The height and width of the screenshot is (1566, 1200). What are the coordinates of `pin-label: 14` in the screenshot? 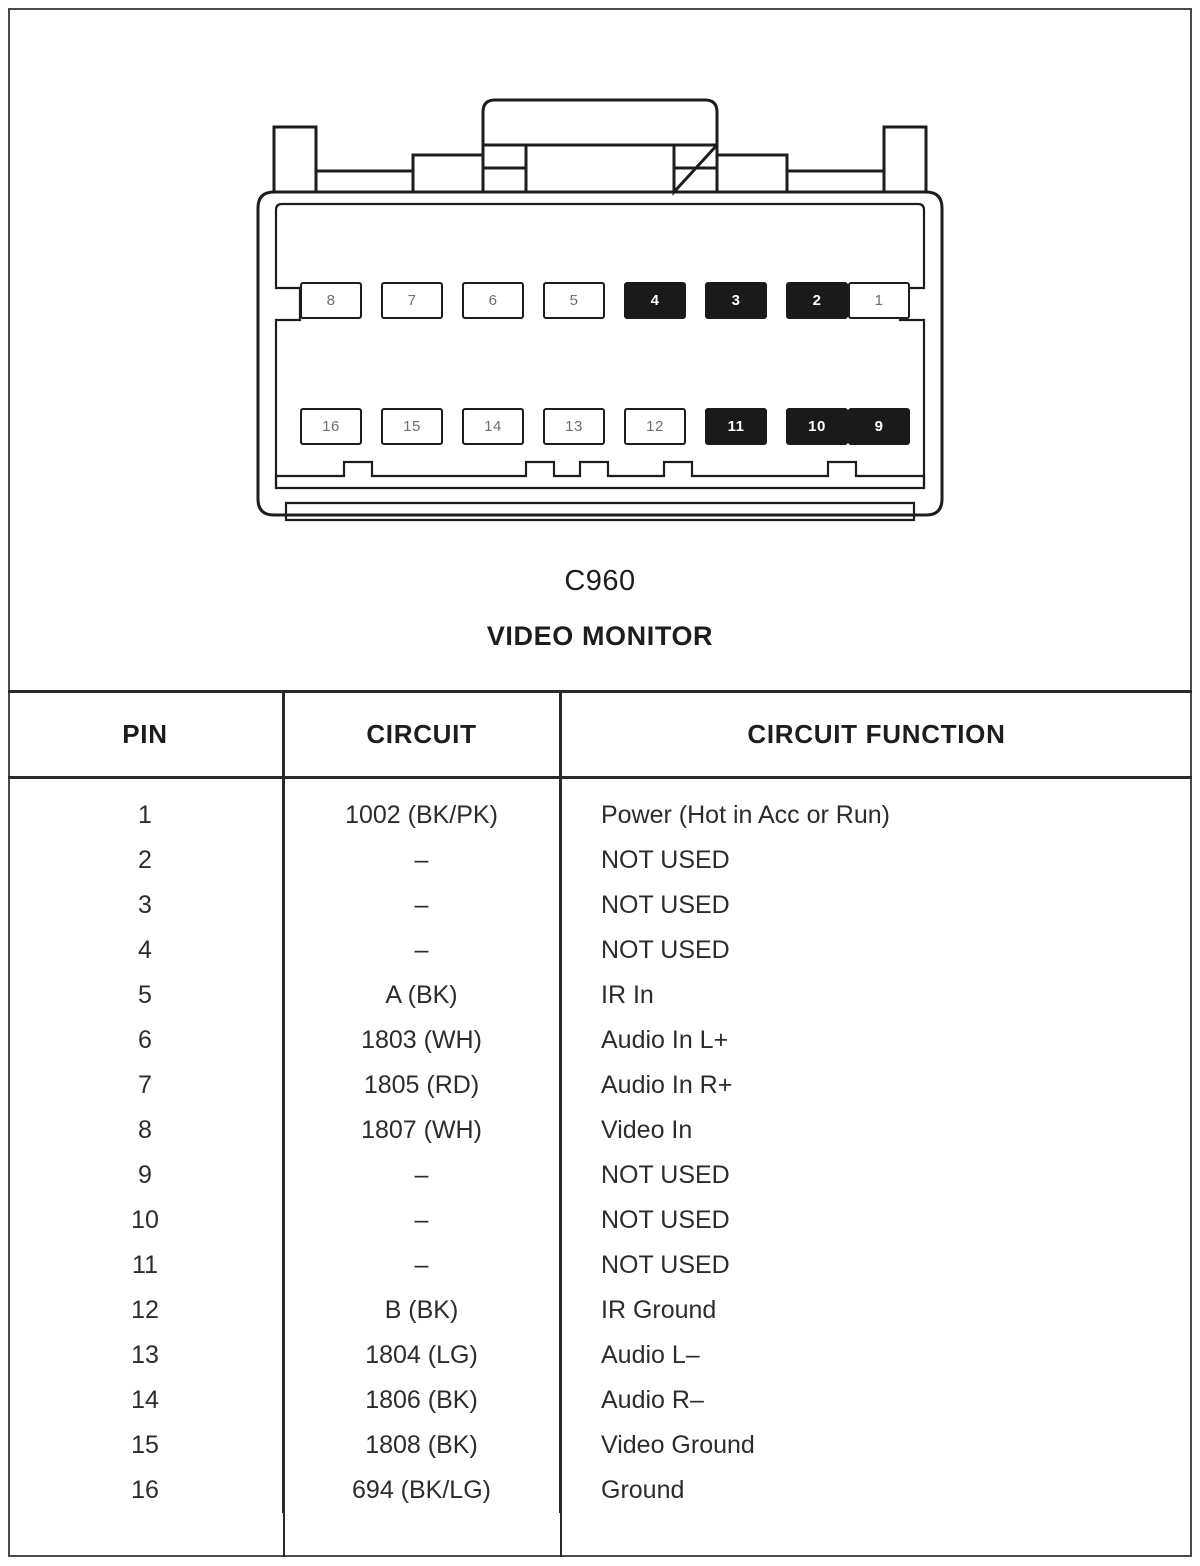 It's located at (493, 426).